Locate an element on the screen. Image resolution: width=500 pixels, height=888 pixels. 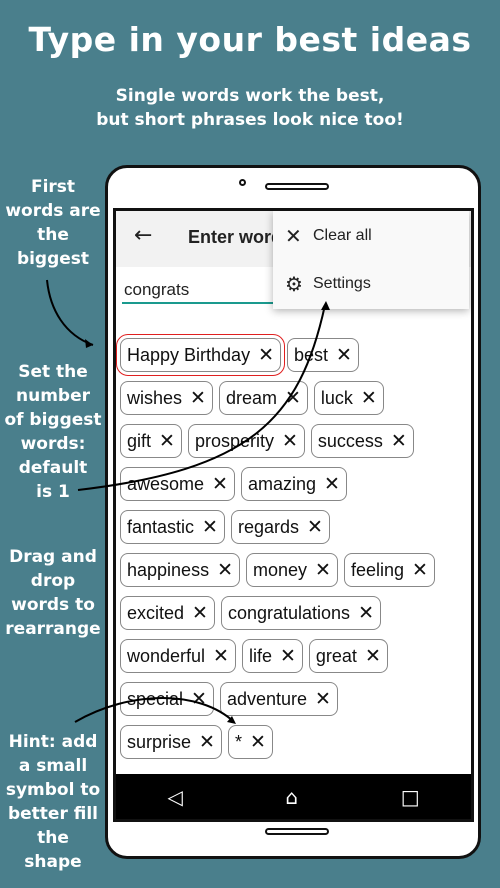
chip-label: great is located at coordinates (336, 655).